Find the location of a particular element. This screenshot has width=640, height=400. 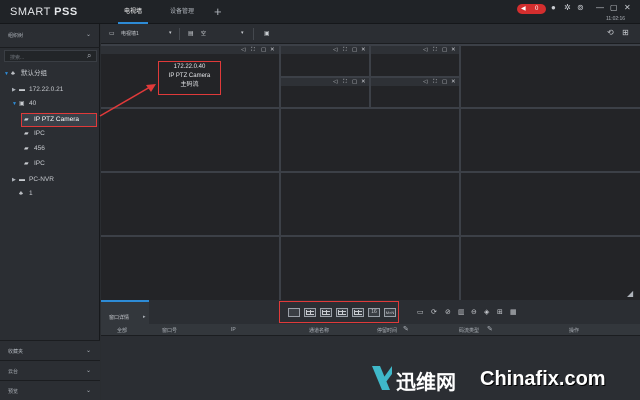

alarm-badge: ◀ 0 is located at coordinates (531, 9).